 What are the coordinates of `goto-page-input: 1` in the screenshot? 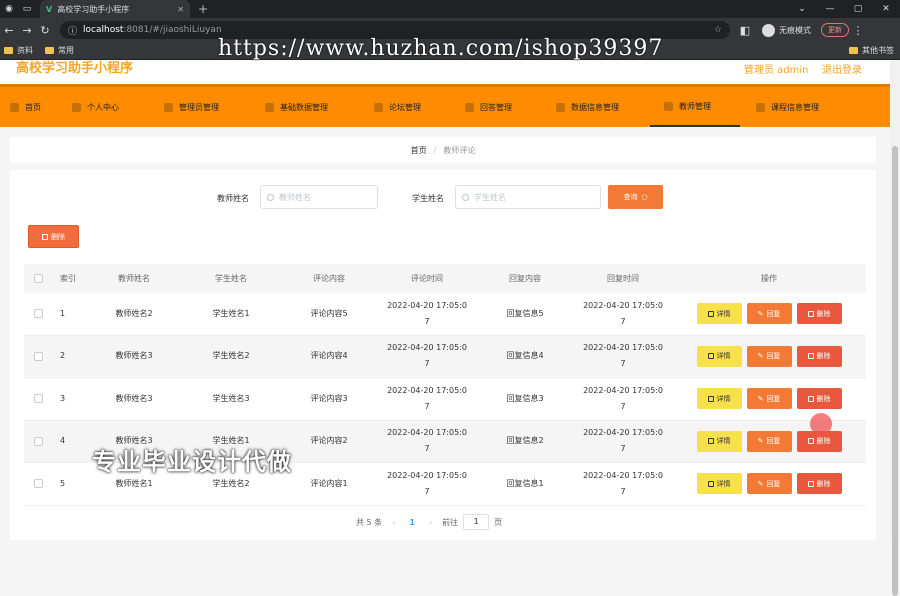 It's located at (476, 522).